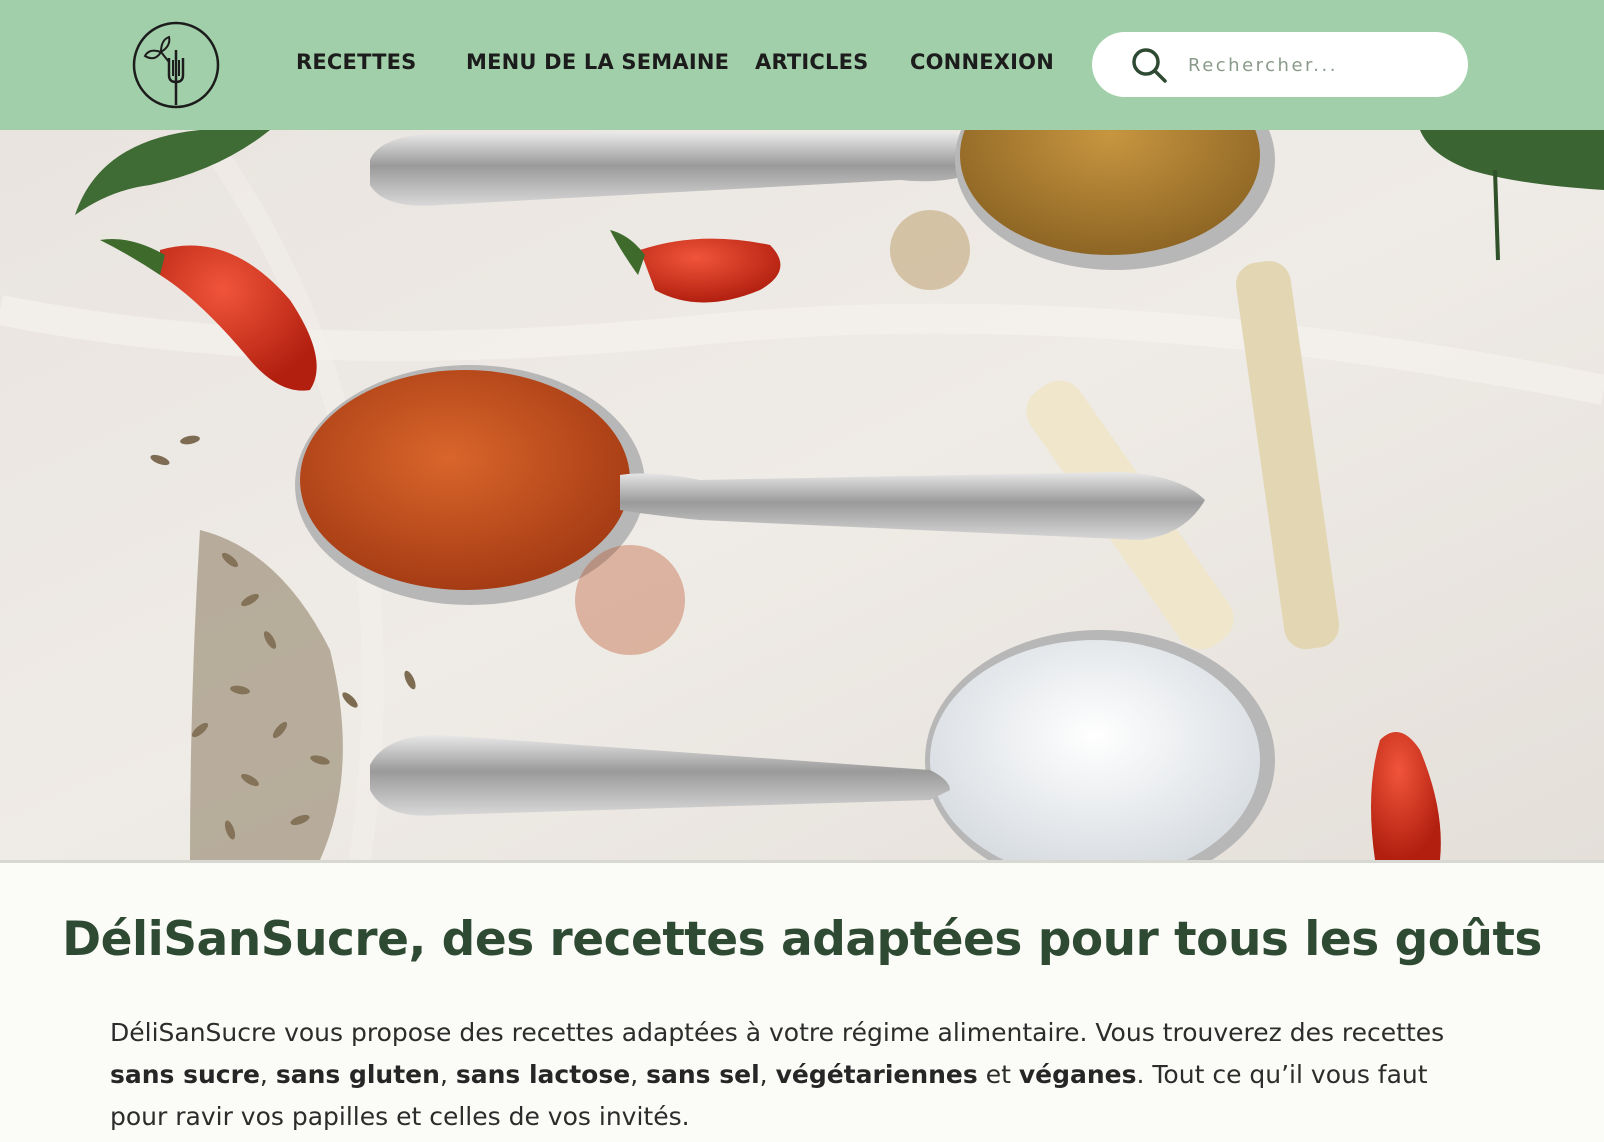 This screenshot has height=1142, width=1604. Describe the element at coordinates (176, 65) in the screenshot. I see `fork-leaf-icon` at that location.